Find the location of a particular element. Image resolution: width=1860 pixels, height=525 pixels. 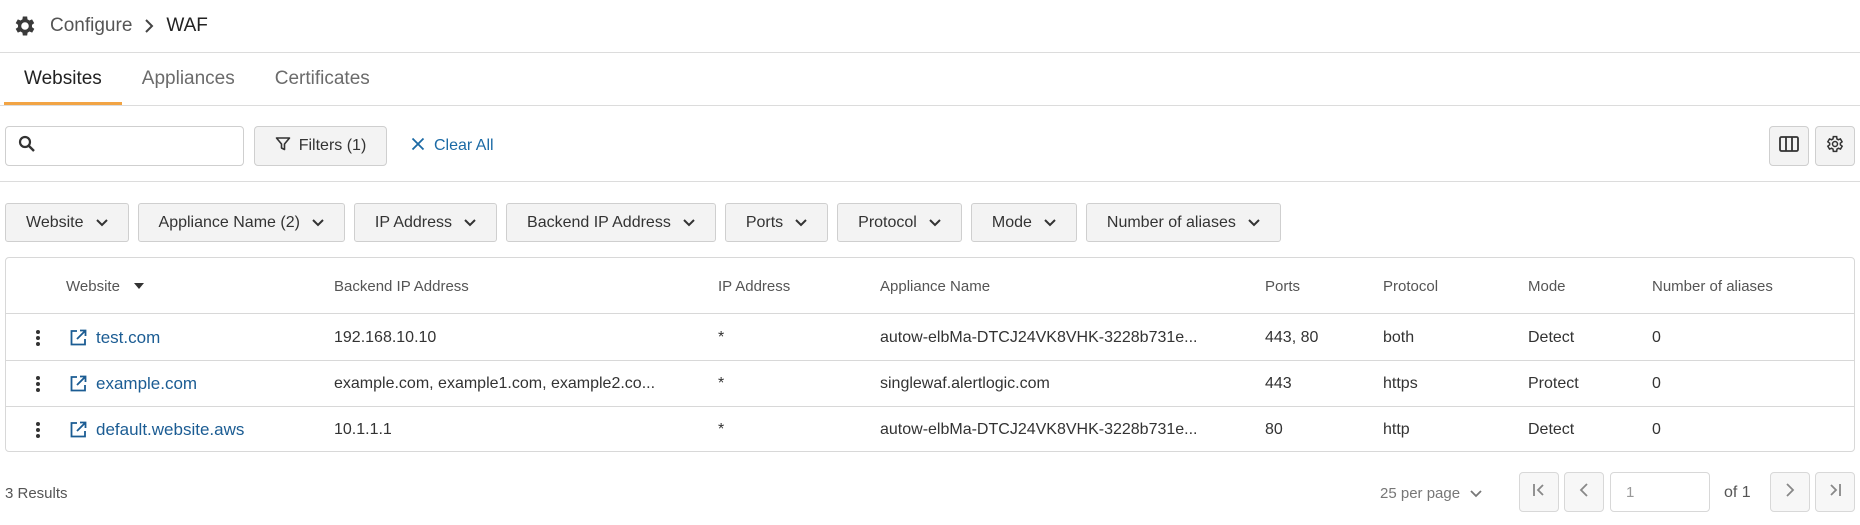

cell-backend-ip: 10.1.1.1 is located at coordinates (363, 429).